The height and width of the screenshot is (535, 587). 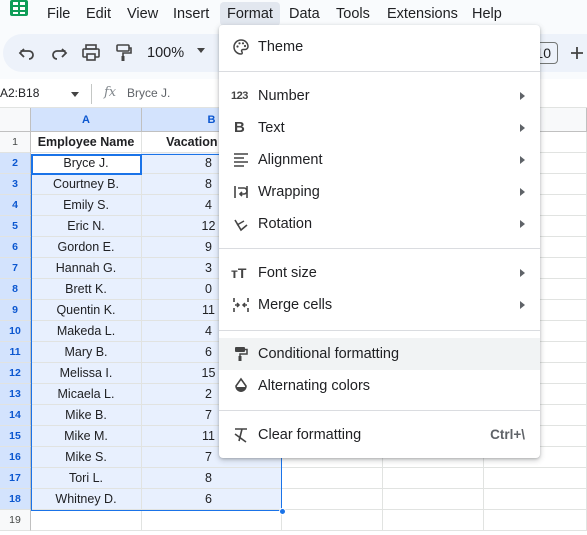 What do you see at coordinates (379, 224) in the screenshot?
I see `menu-item-rotation: Rotation` at bounding box center [379, 224].